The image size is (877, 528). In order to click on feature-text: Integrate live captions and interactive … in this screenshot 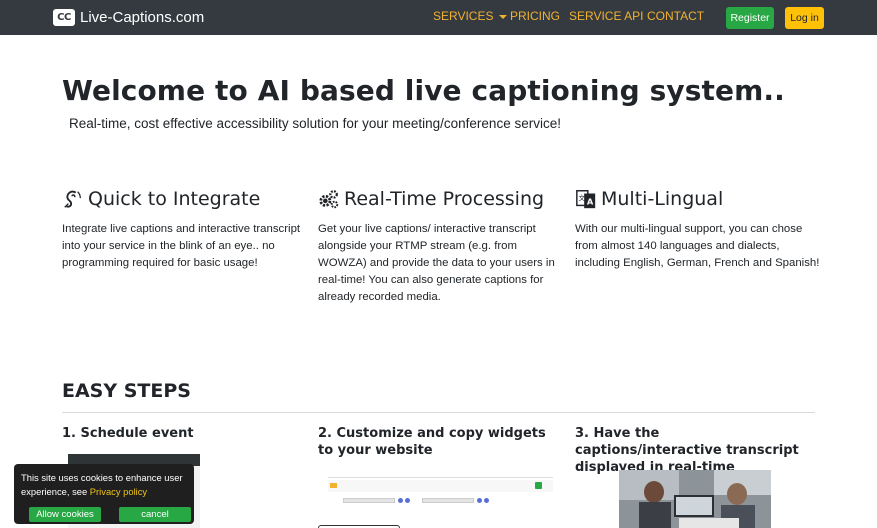, I will do `click(181, 246)`.